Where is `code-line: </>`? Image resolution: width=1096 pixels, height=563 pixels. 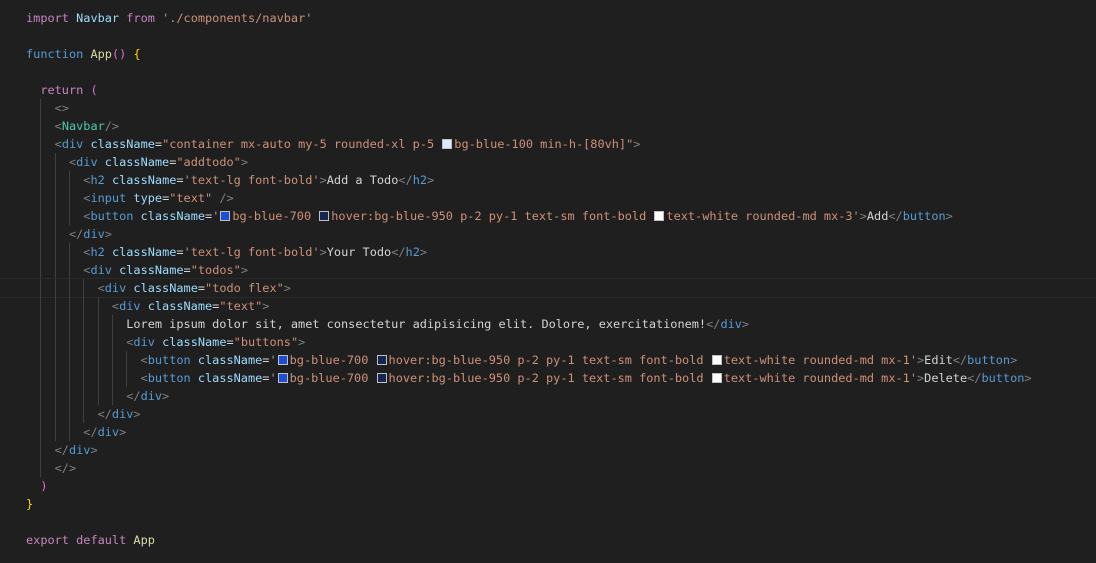 code-line: </> is located at coordinates (548, 468).